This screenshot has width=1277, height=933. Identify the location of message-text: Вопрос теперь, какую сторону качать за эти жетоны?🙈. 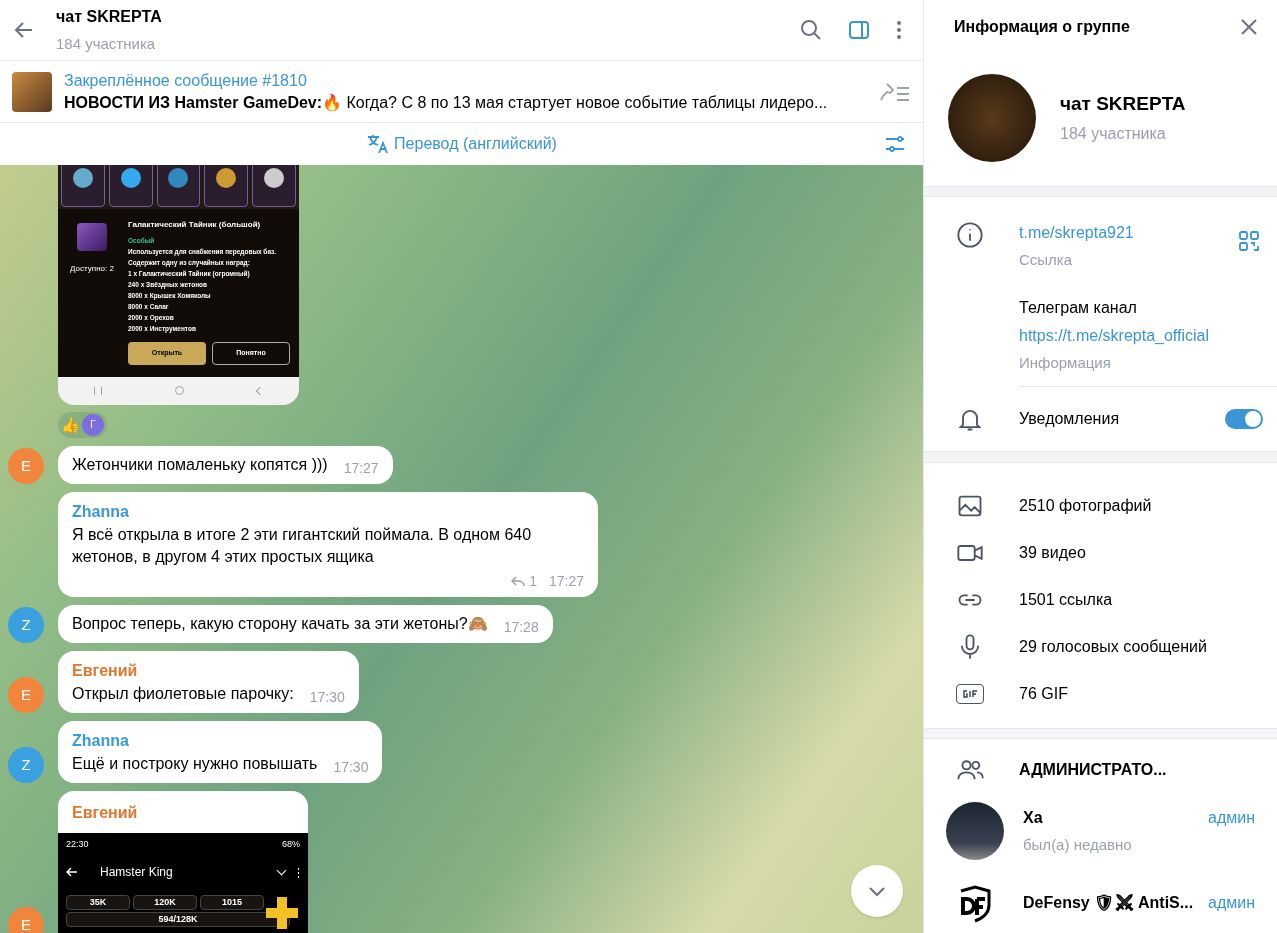
(280, 623).